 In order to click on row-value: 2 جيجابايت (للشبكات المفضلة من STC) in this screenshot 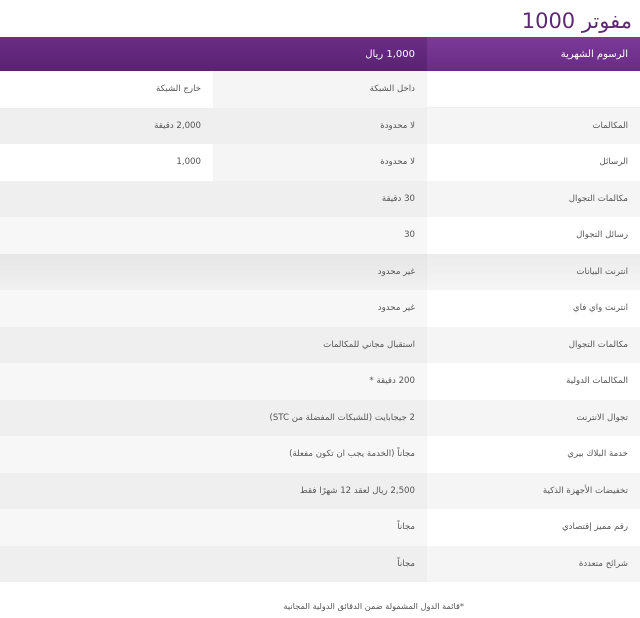, I will do `click(213, 417)`.